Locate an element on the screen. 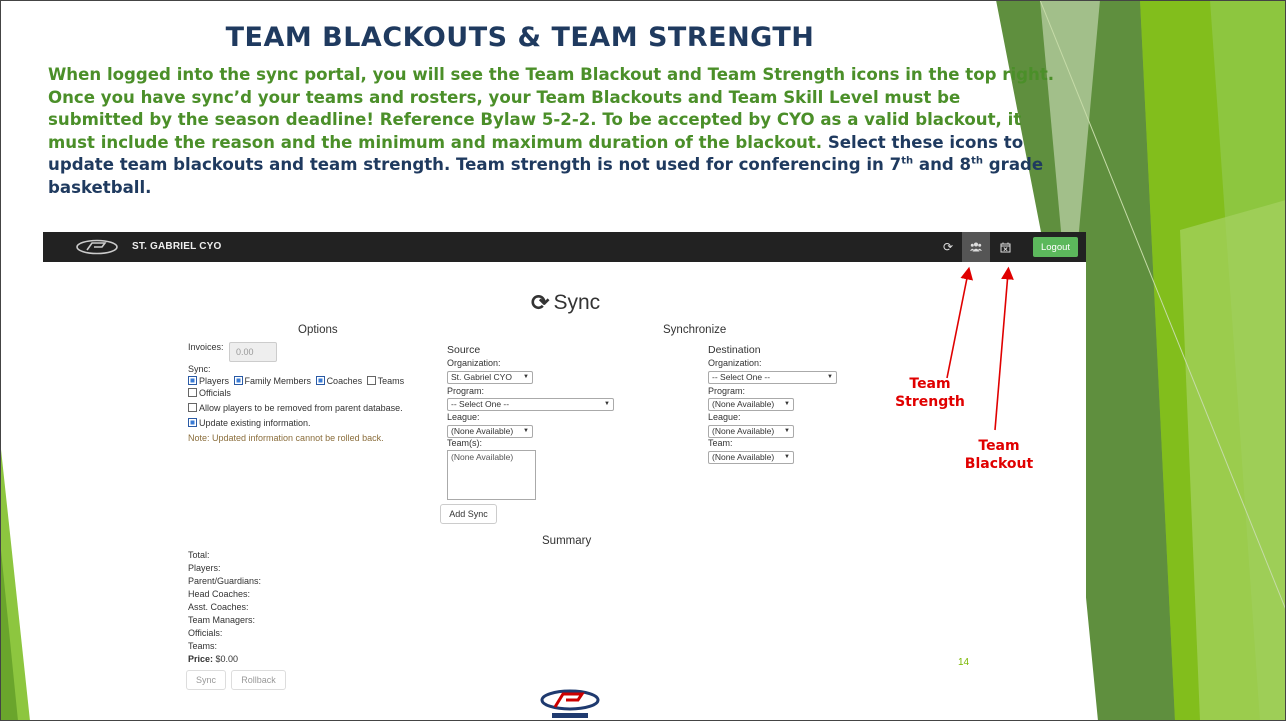 The image size is (1286, 721). sportspilot-footer-logo is located at coordinates (570, 703).